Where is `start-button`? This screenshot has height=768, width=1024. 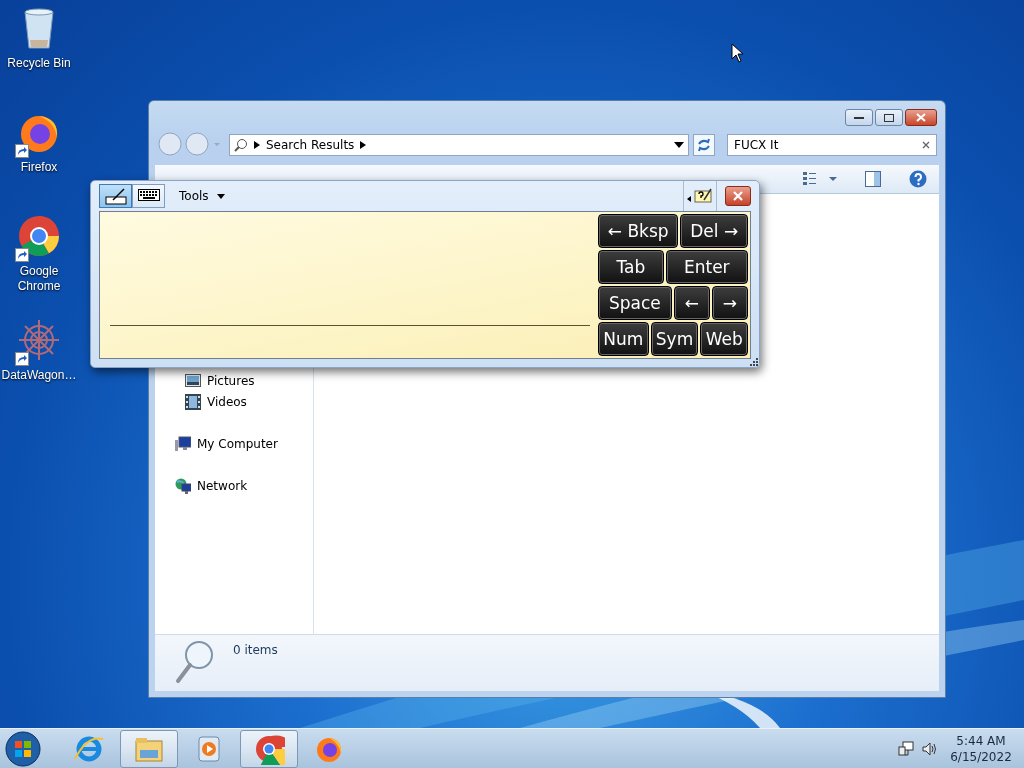
start-button is located at coordinates (23, 749).